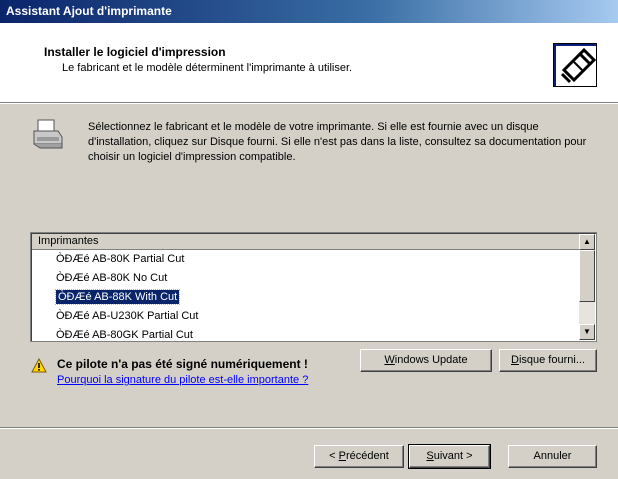 The width and height of the screenshot is (618, 479). I want to click on windows-update-button: Windows Update, so click(426, 360).